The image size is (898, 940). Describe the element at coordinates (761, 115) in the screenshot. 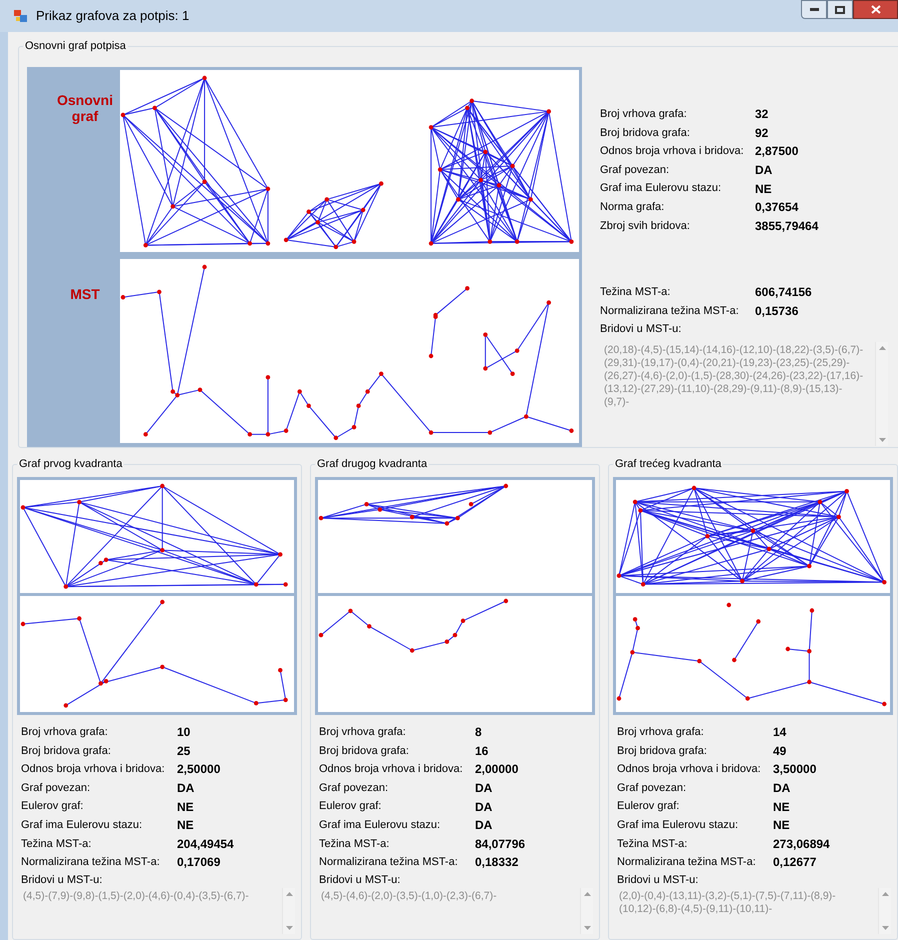

I see `stat-value: 32` at that location.